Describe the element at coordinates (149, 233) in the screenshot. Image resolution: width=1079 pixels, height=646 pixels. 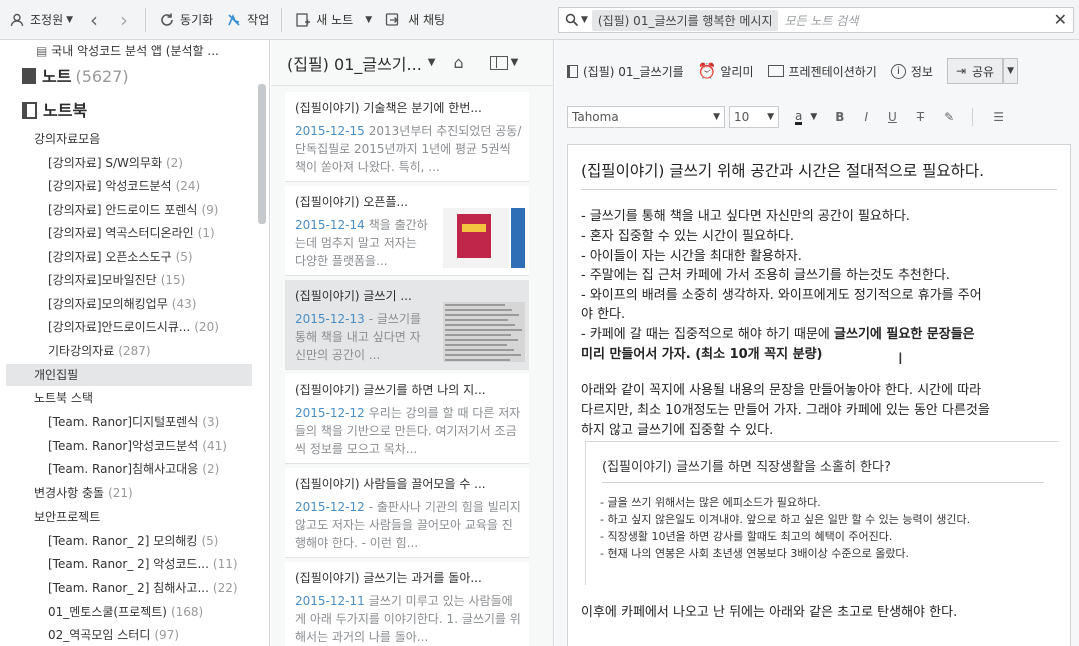
I see `sidebar-item-notebook: [강의자료] 역곡스터디온라인 (1)` at that location.